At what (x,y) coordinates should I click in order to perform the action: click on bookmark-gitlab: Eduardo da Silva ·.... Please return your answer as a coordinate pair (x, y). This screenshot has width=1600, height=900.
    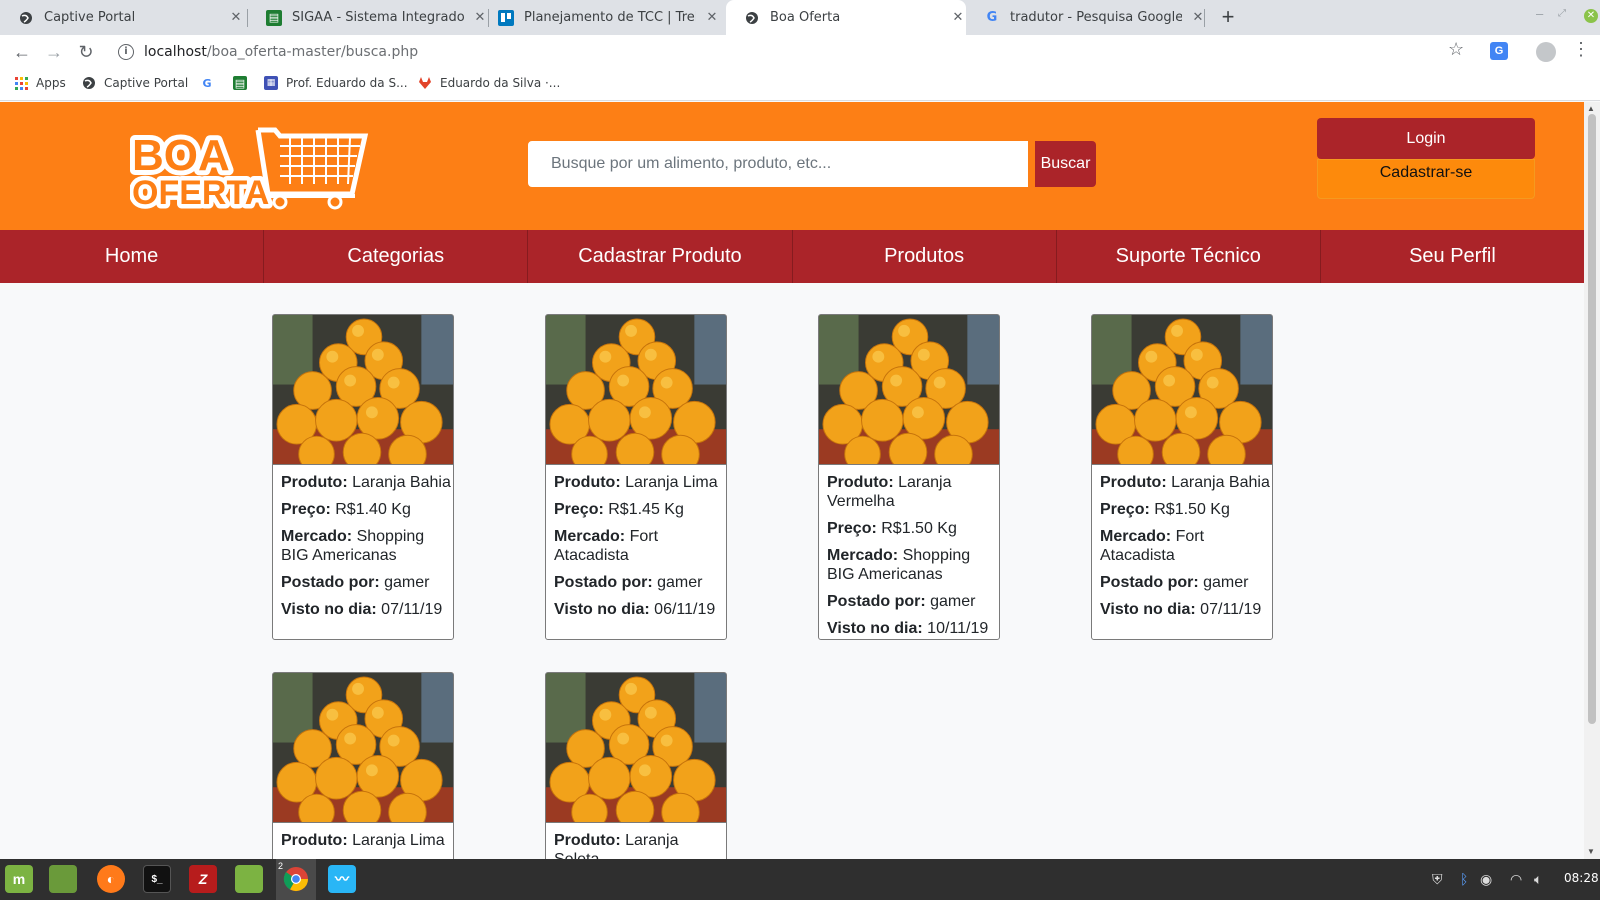
    Looking at the image, I should click on (489, 83).